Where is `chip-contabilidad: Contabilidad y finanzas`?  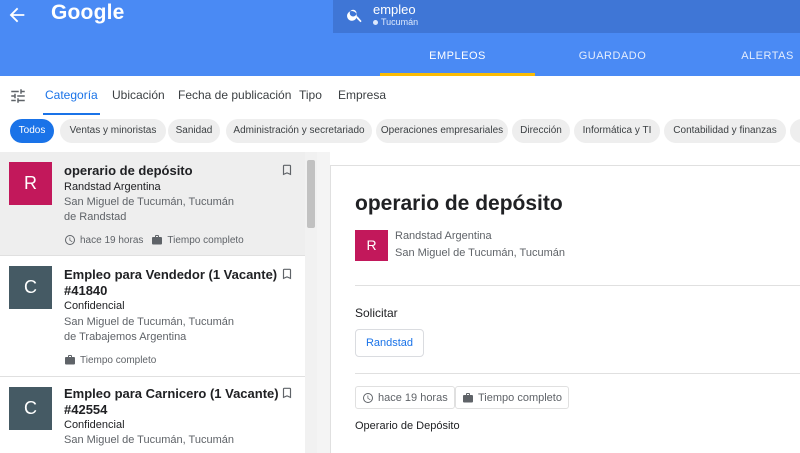
chip-contabilidad: Contabilidad y finanzas is located at coordinates (725, 131).